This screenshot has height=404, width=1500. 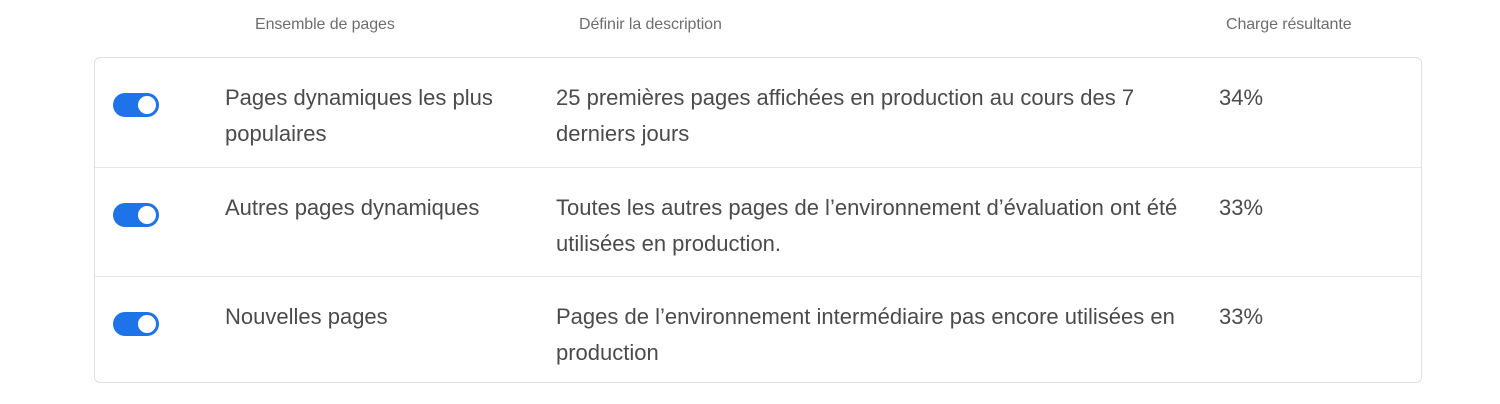 I want to click on page-set-name: Pages dynamiques les plus populaires, so click(x=359, y=115).